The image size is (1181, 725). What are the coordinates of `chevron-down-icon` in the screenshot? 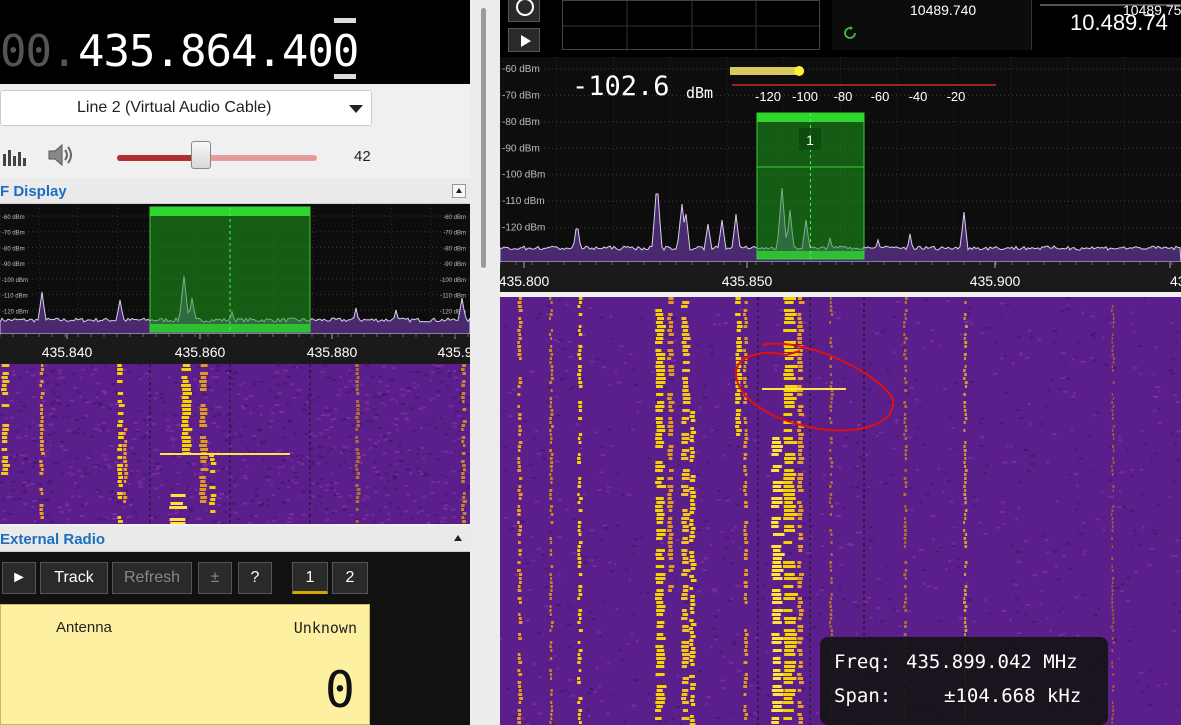 It's located at (356, 109).